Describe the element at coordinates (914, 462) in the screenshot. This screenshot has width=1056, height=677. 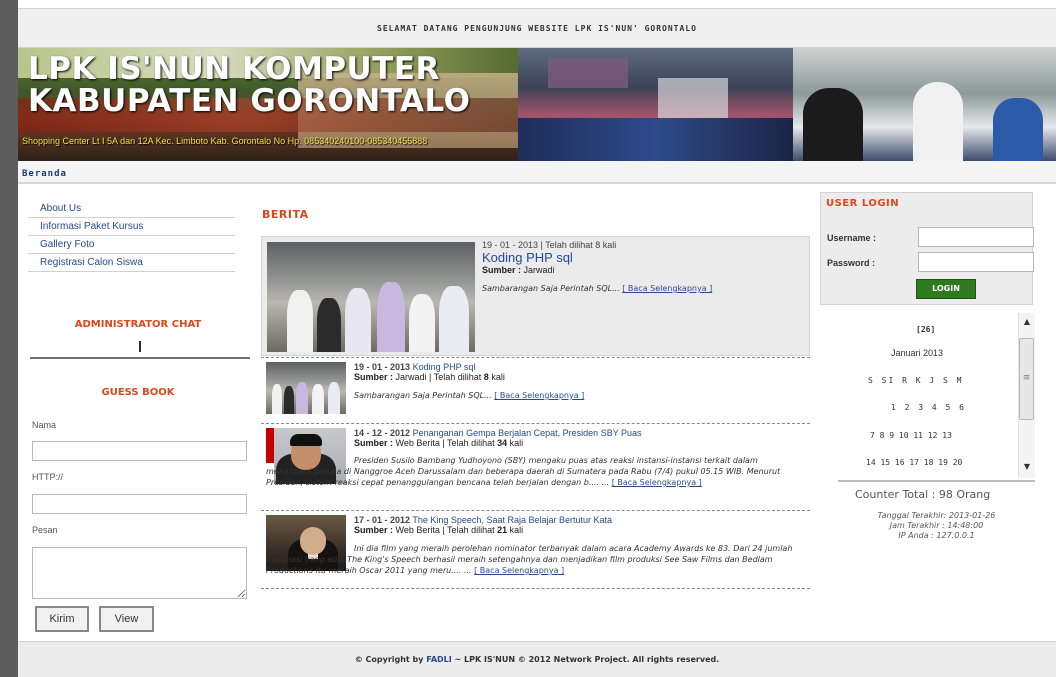
I see `calendar-week-3: 14 15 16 17 18 19 20` at that location.